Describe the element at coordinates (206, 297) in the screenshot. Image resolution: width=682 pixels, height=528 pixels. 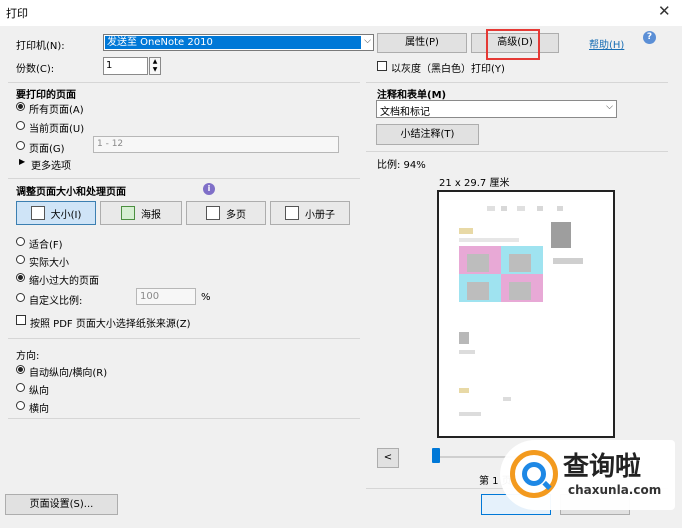
I see `percent-label: %` at that location.